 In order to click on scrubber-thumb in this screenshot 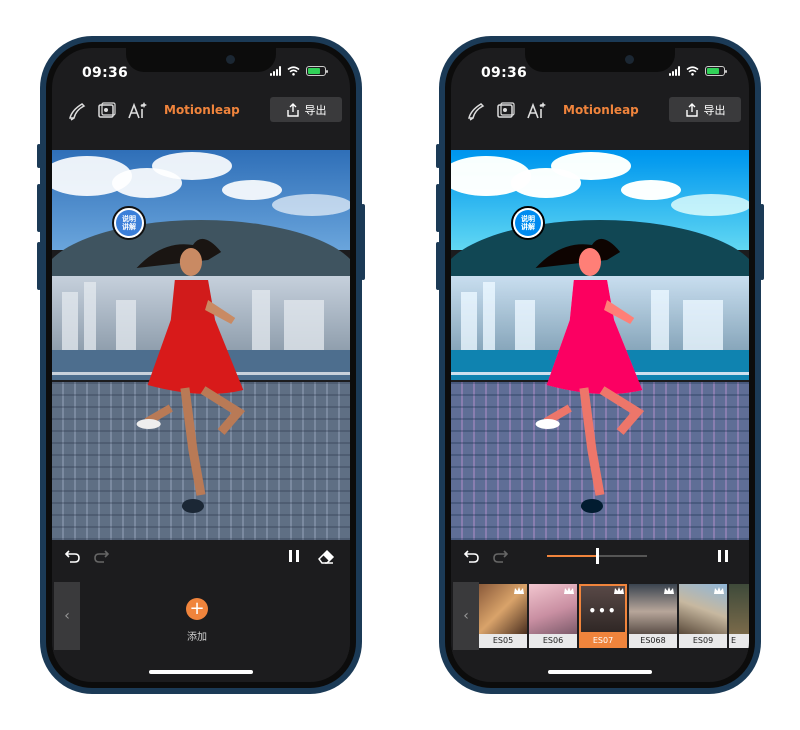, I will do `click(597, 556)`.